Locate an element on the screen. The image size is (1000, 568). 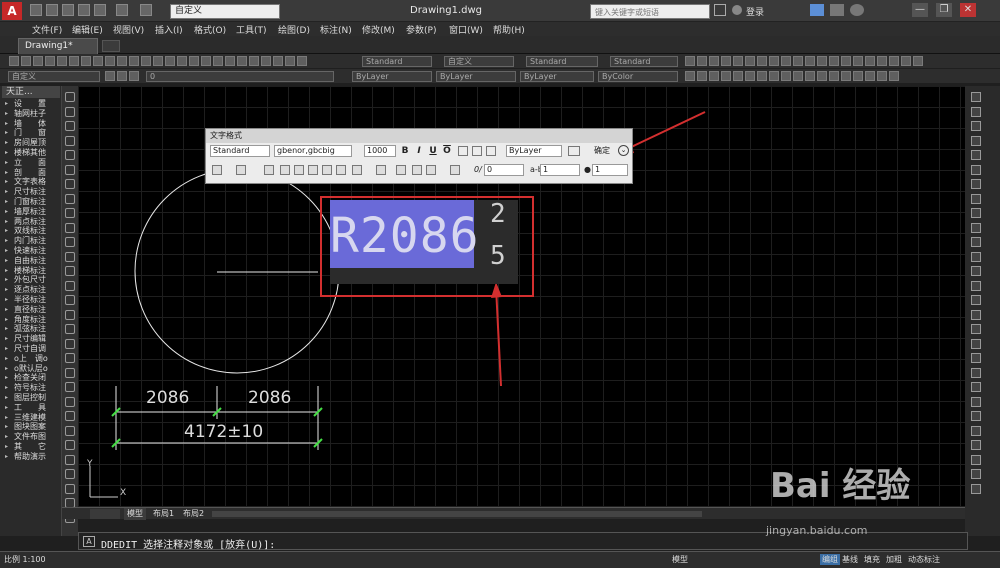
tianzheng-item: ▸ 墙厚标注 is located at coordinates (31, 212).